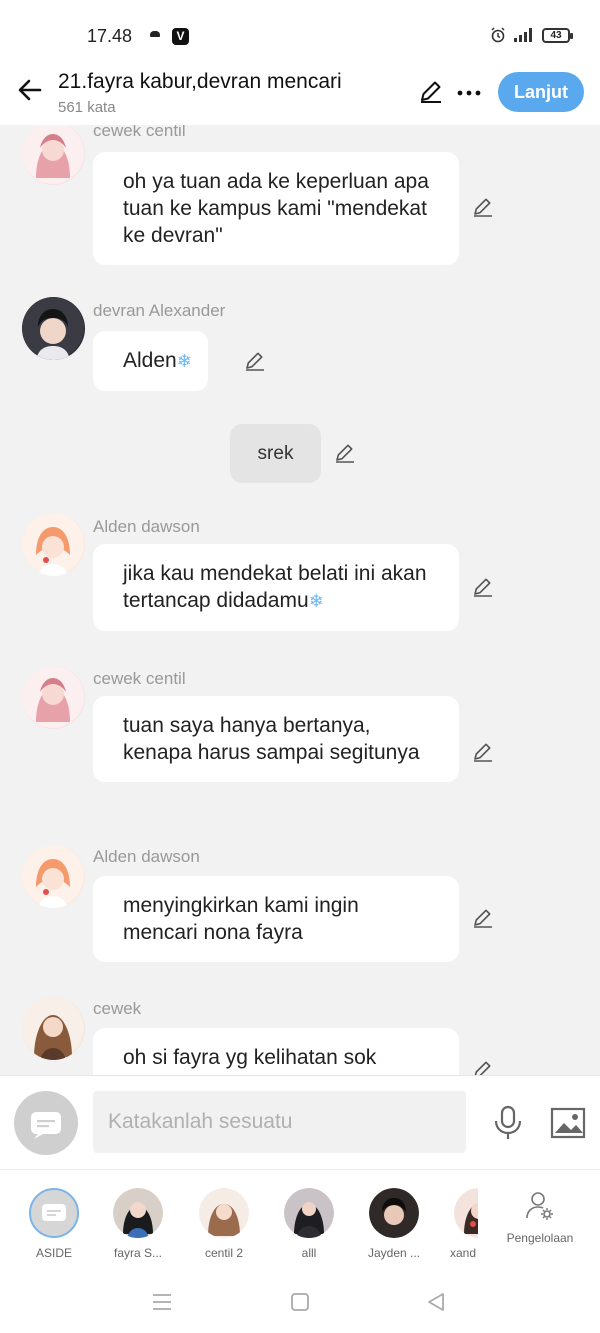 The width and height of the screenshot is (600, 1333). I want to click on manage-label: Pengelolaan, so click(540, 1238).